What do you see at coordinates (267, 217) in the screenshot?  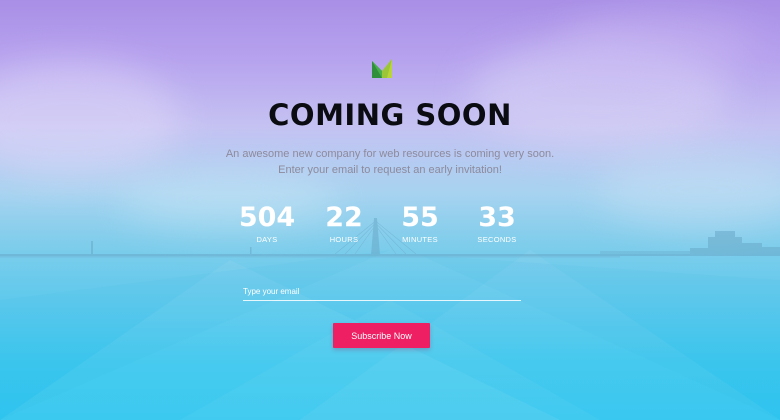 I see `countdown-days-value: 504` at bounding box center [267, 217].